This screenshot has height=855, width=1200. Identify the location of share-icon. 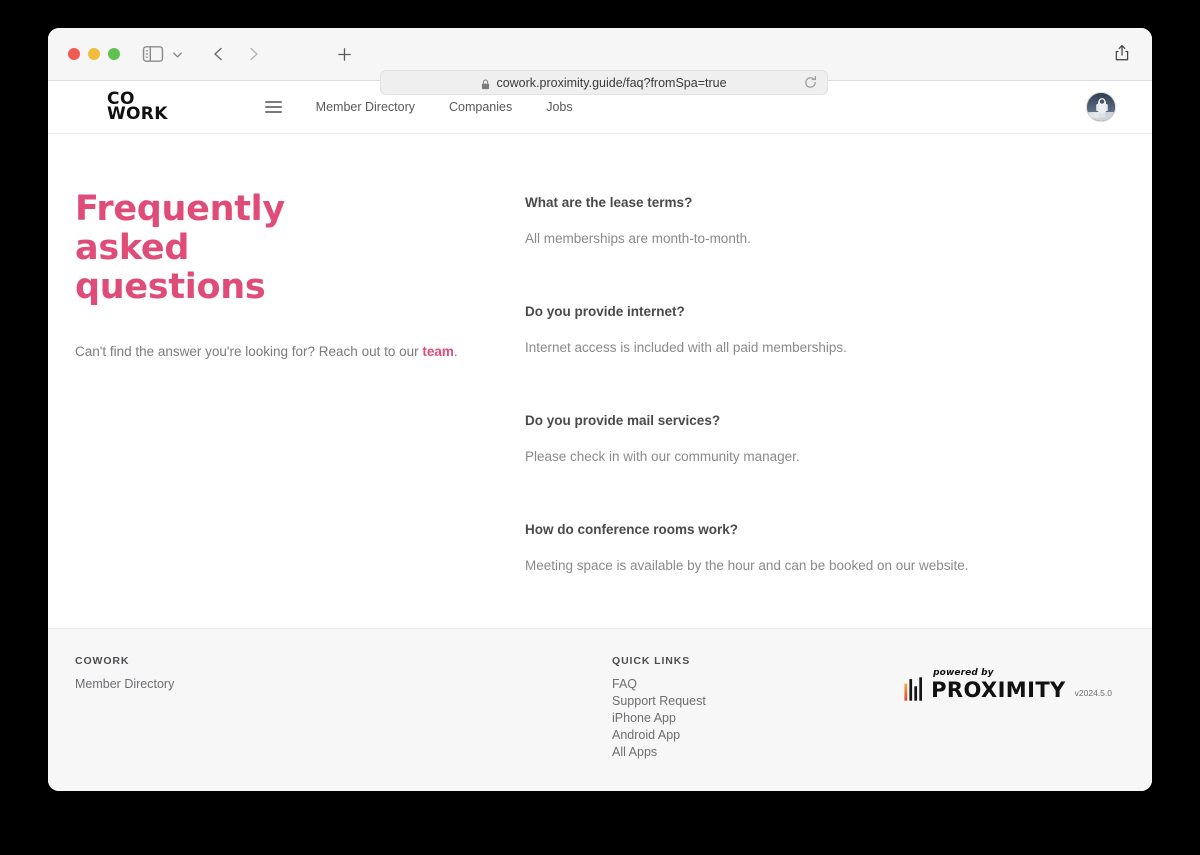
(1123, 54).